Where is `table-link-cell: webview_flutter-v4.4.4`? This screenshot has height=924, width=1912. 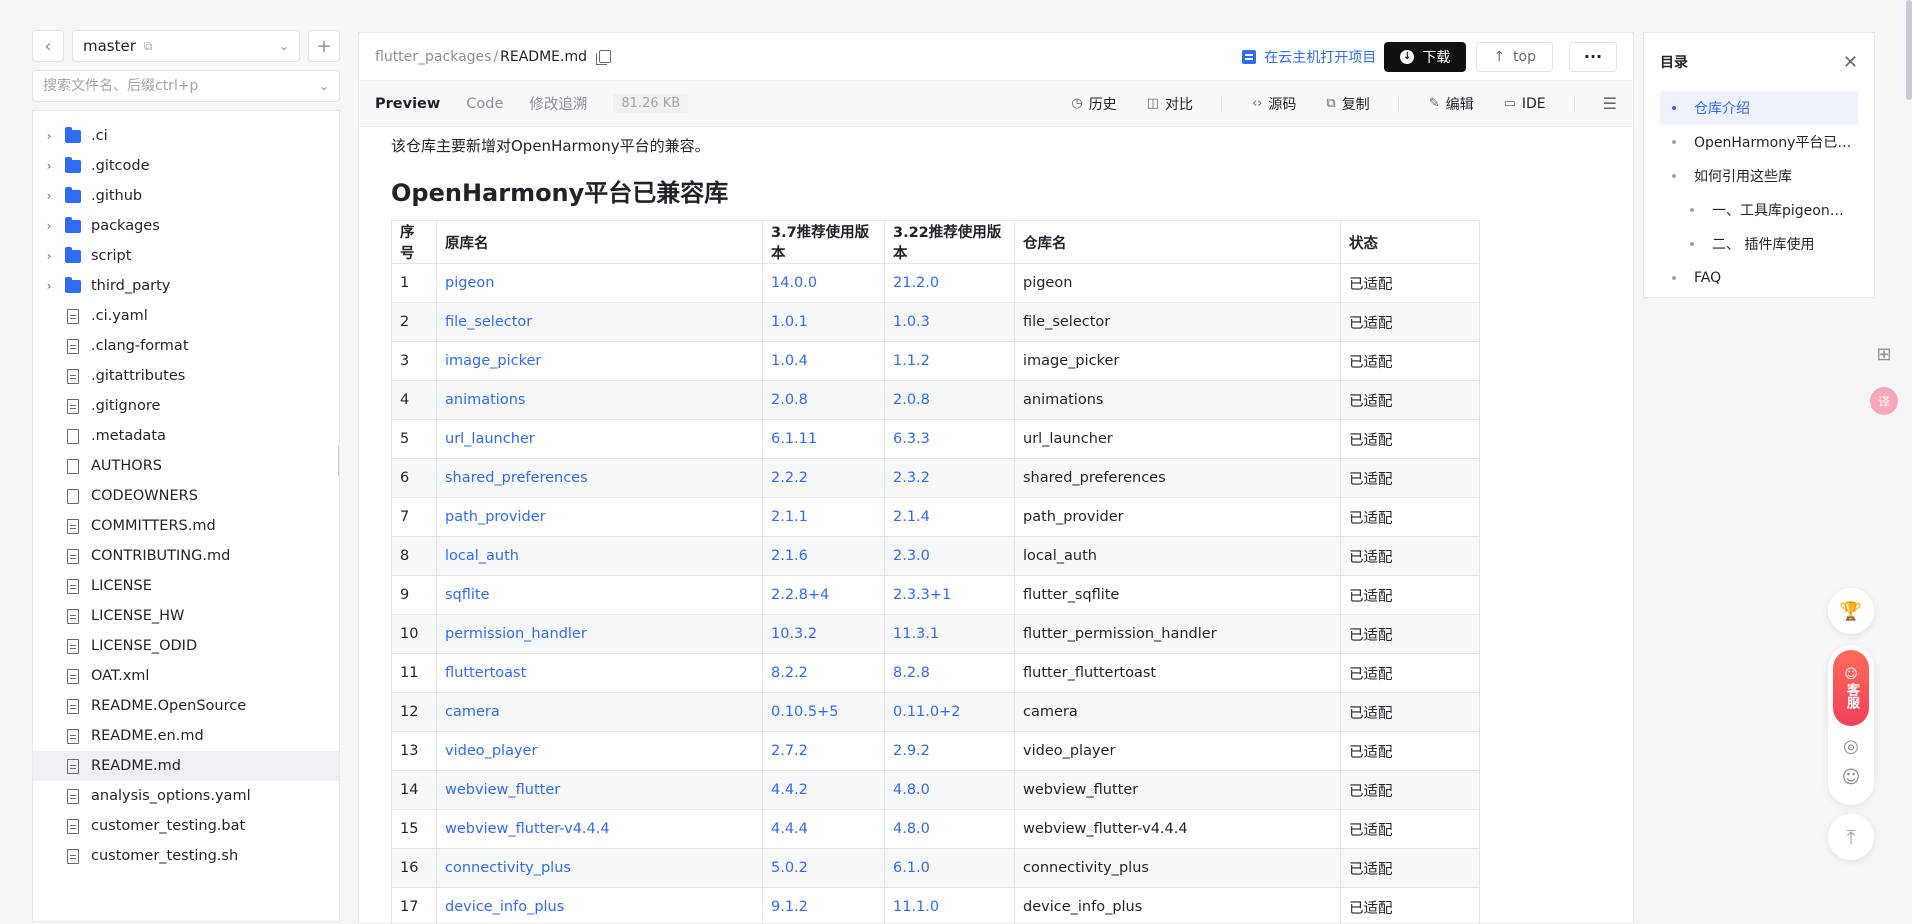
table-link-cell: webview_flutter-v4.4.4 is located at coordinates (599, 829).